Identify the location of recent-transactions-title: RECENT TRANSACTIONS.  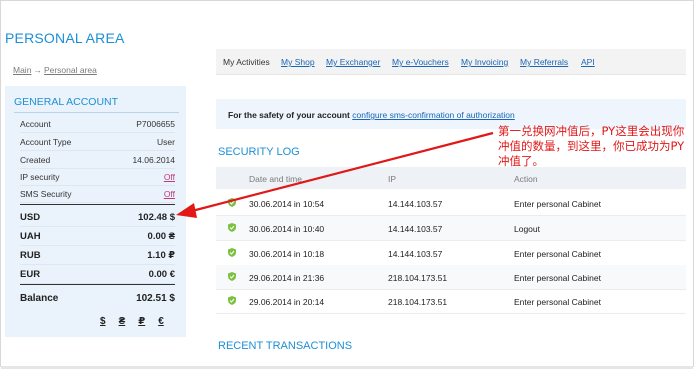
(285, 346).